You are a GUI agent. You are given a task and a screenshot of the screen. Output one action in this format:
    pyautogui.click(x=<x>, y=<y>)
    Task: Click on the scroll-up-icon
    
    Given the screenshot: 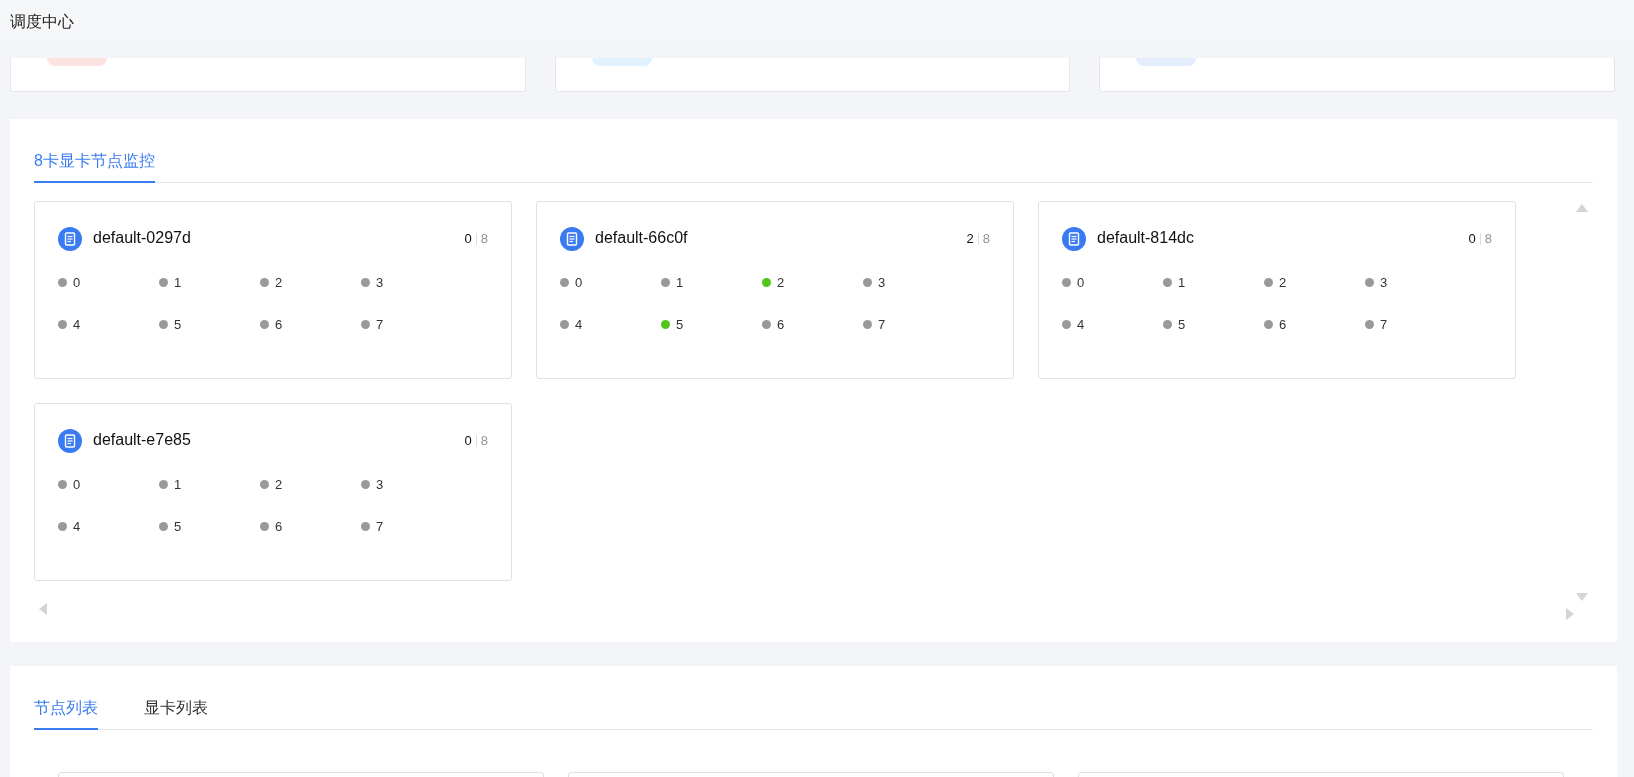 What is the action you would take?
    pyautogui.click(x=1582, y=208)
    